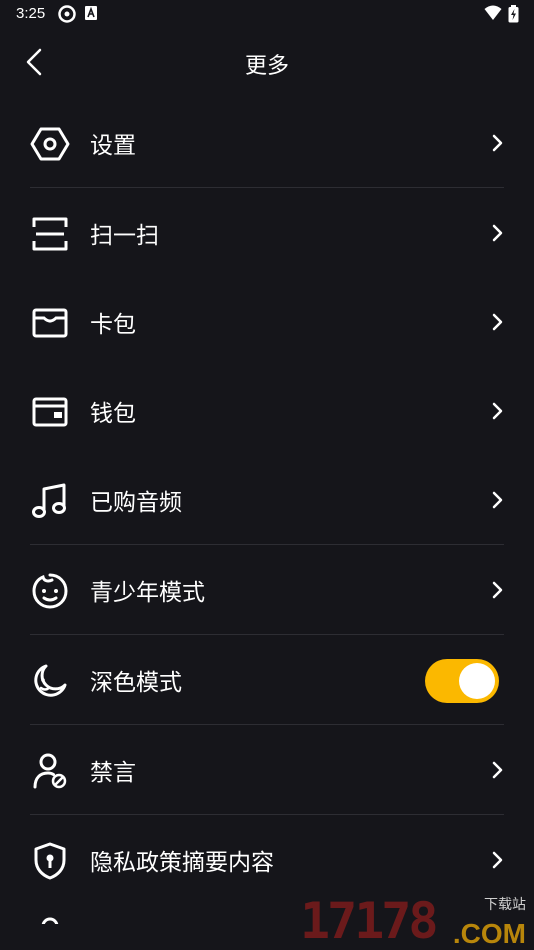 Image resolution: width=534 pixels, height=950 pixels. Describe the element at coordinates (477, 681) in the screenshot. I see `toggle-knob` at that location.